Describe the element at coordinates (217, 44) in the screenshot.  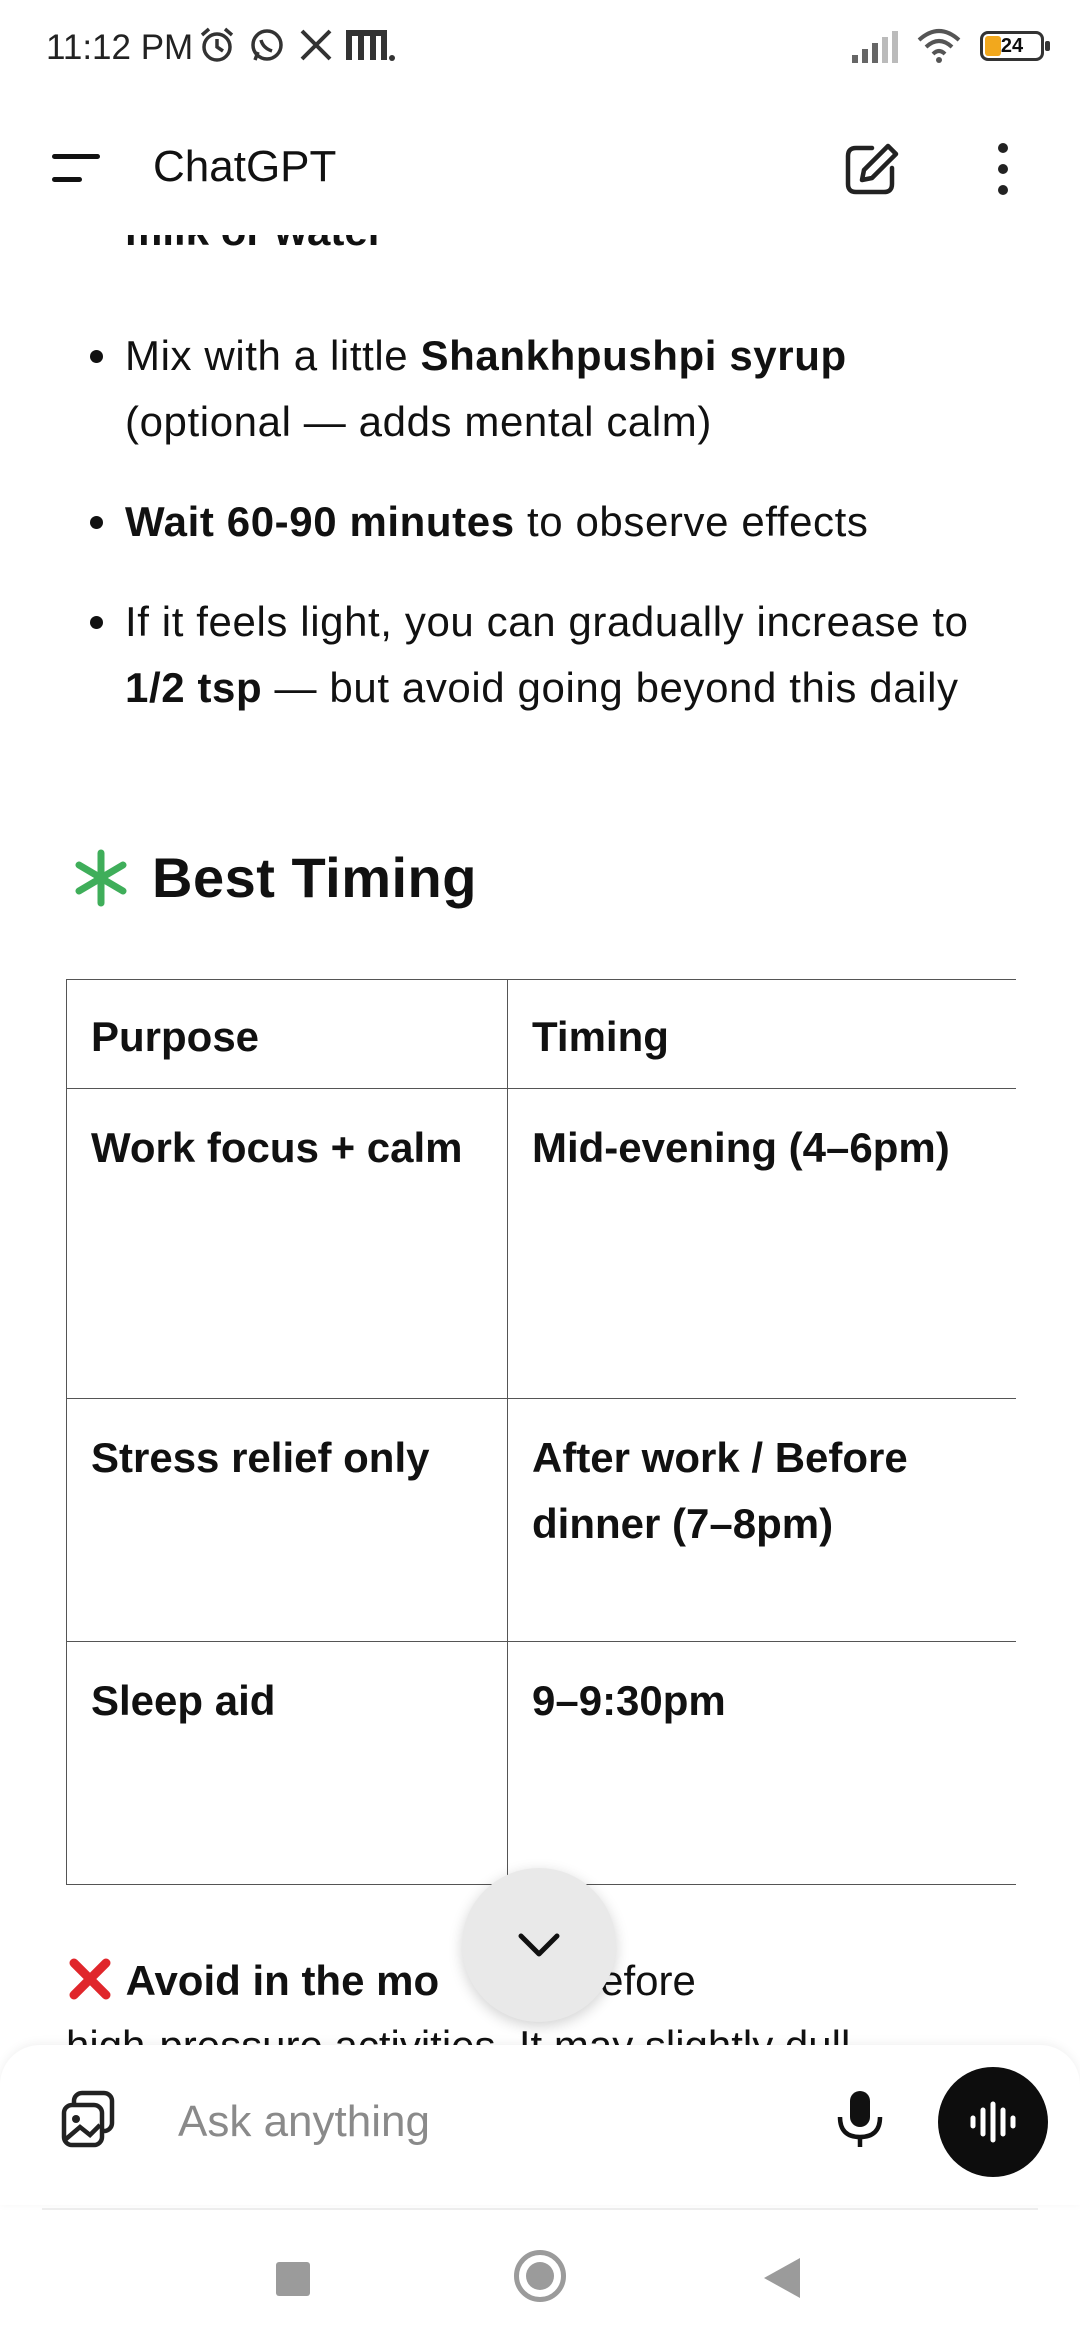
I see `alarm-icon` at that location.